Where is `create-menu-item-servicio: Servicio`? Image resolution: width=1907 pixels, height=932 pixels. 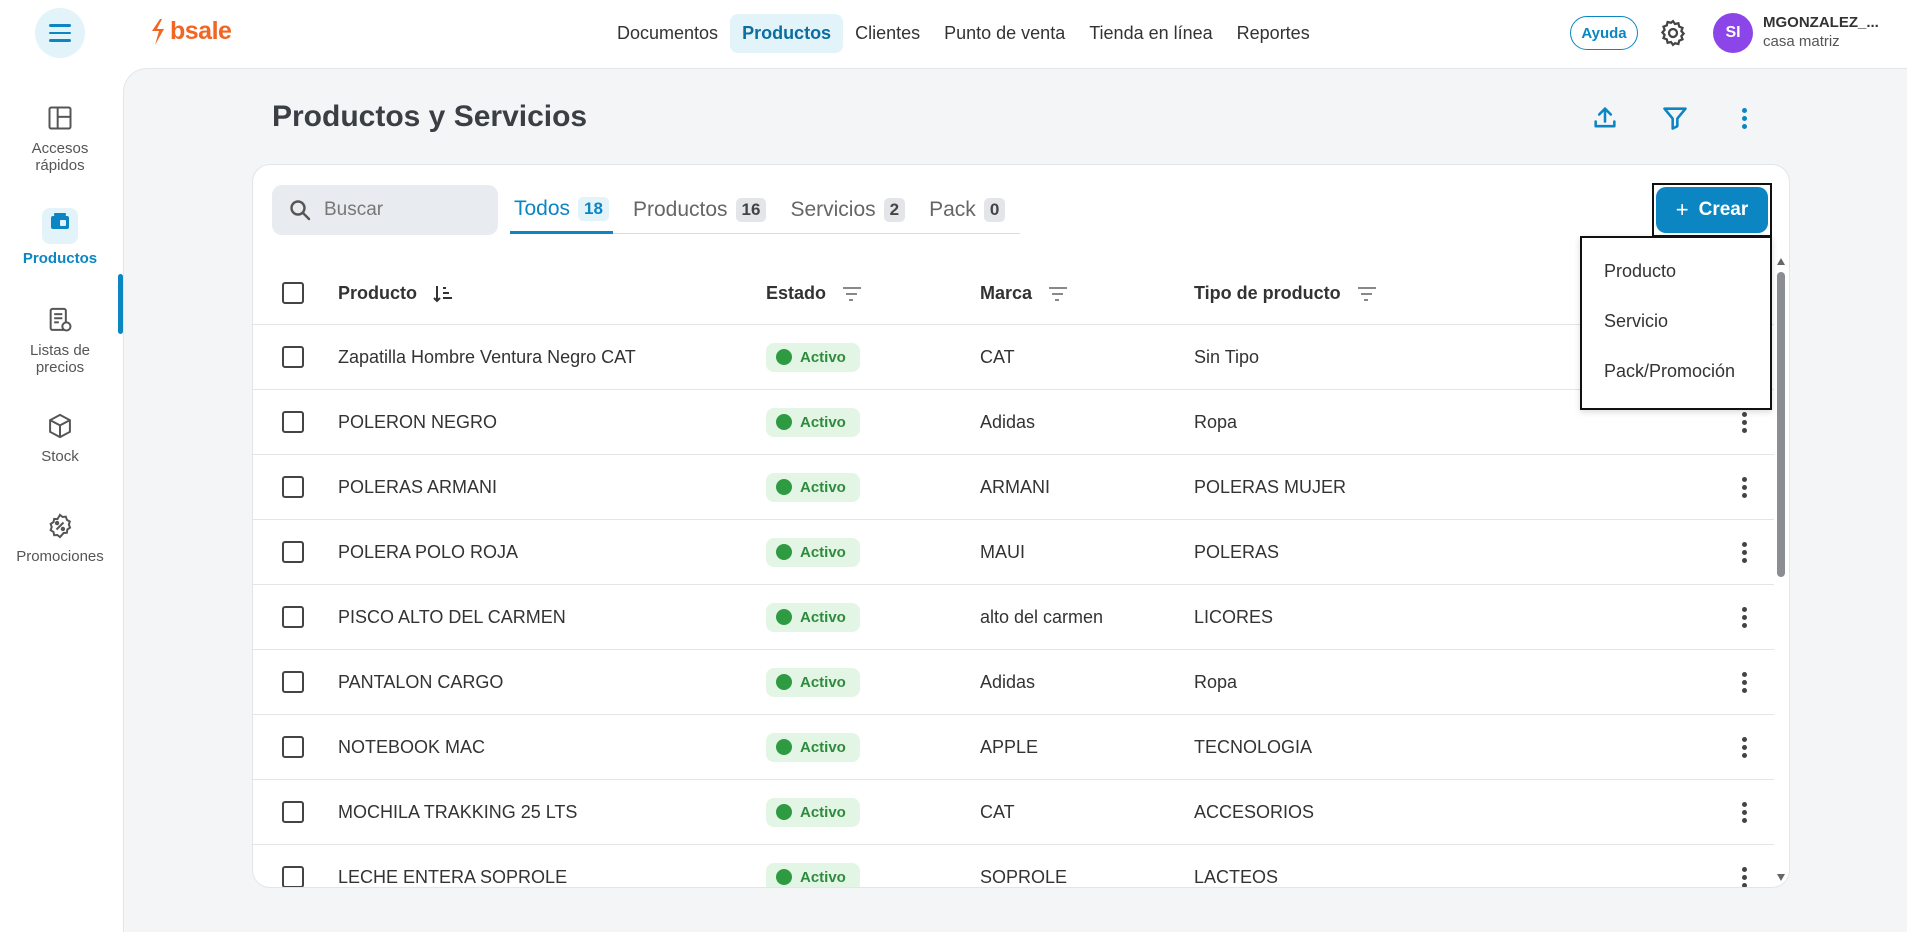
create-menu-item-servicio: Servicio is located at coordinates (1676, 321).